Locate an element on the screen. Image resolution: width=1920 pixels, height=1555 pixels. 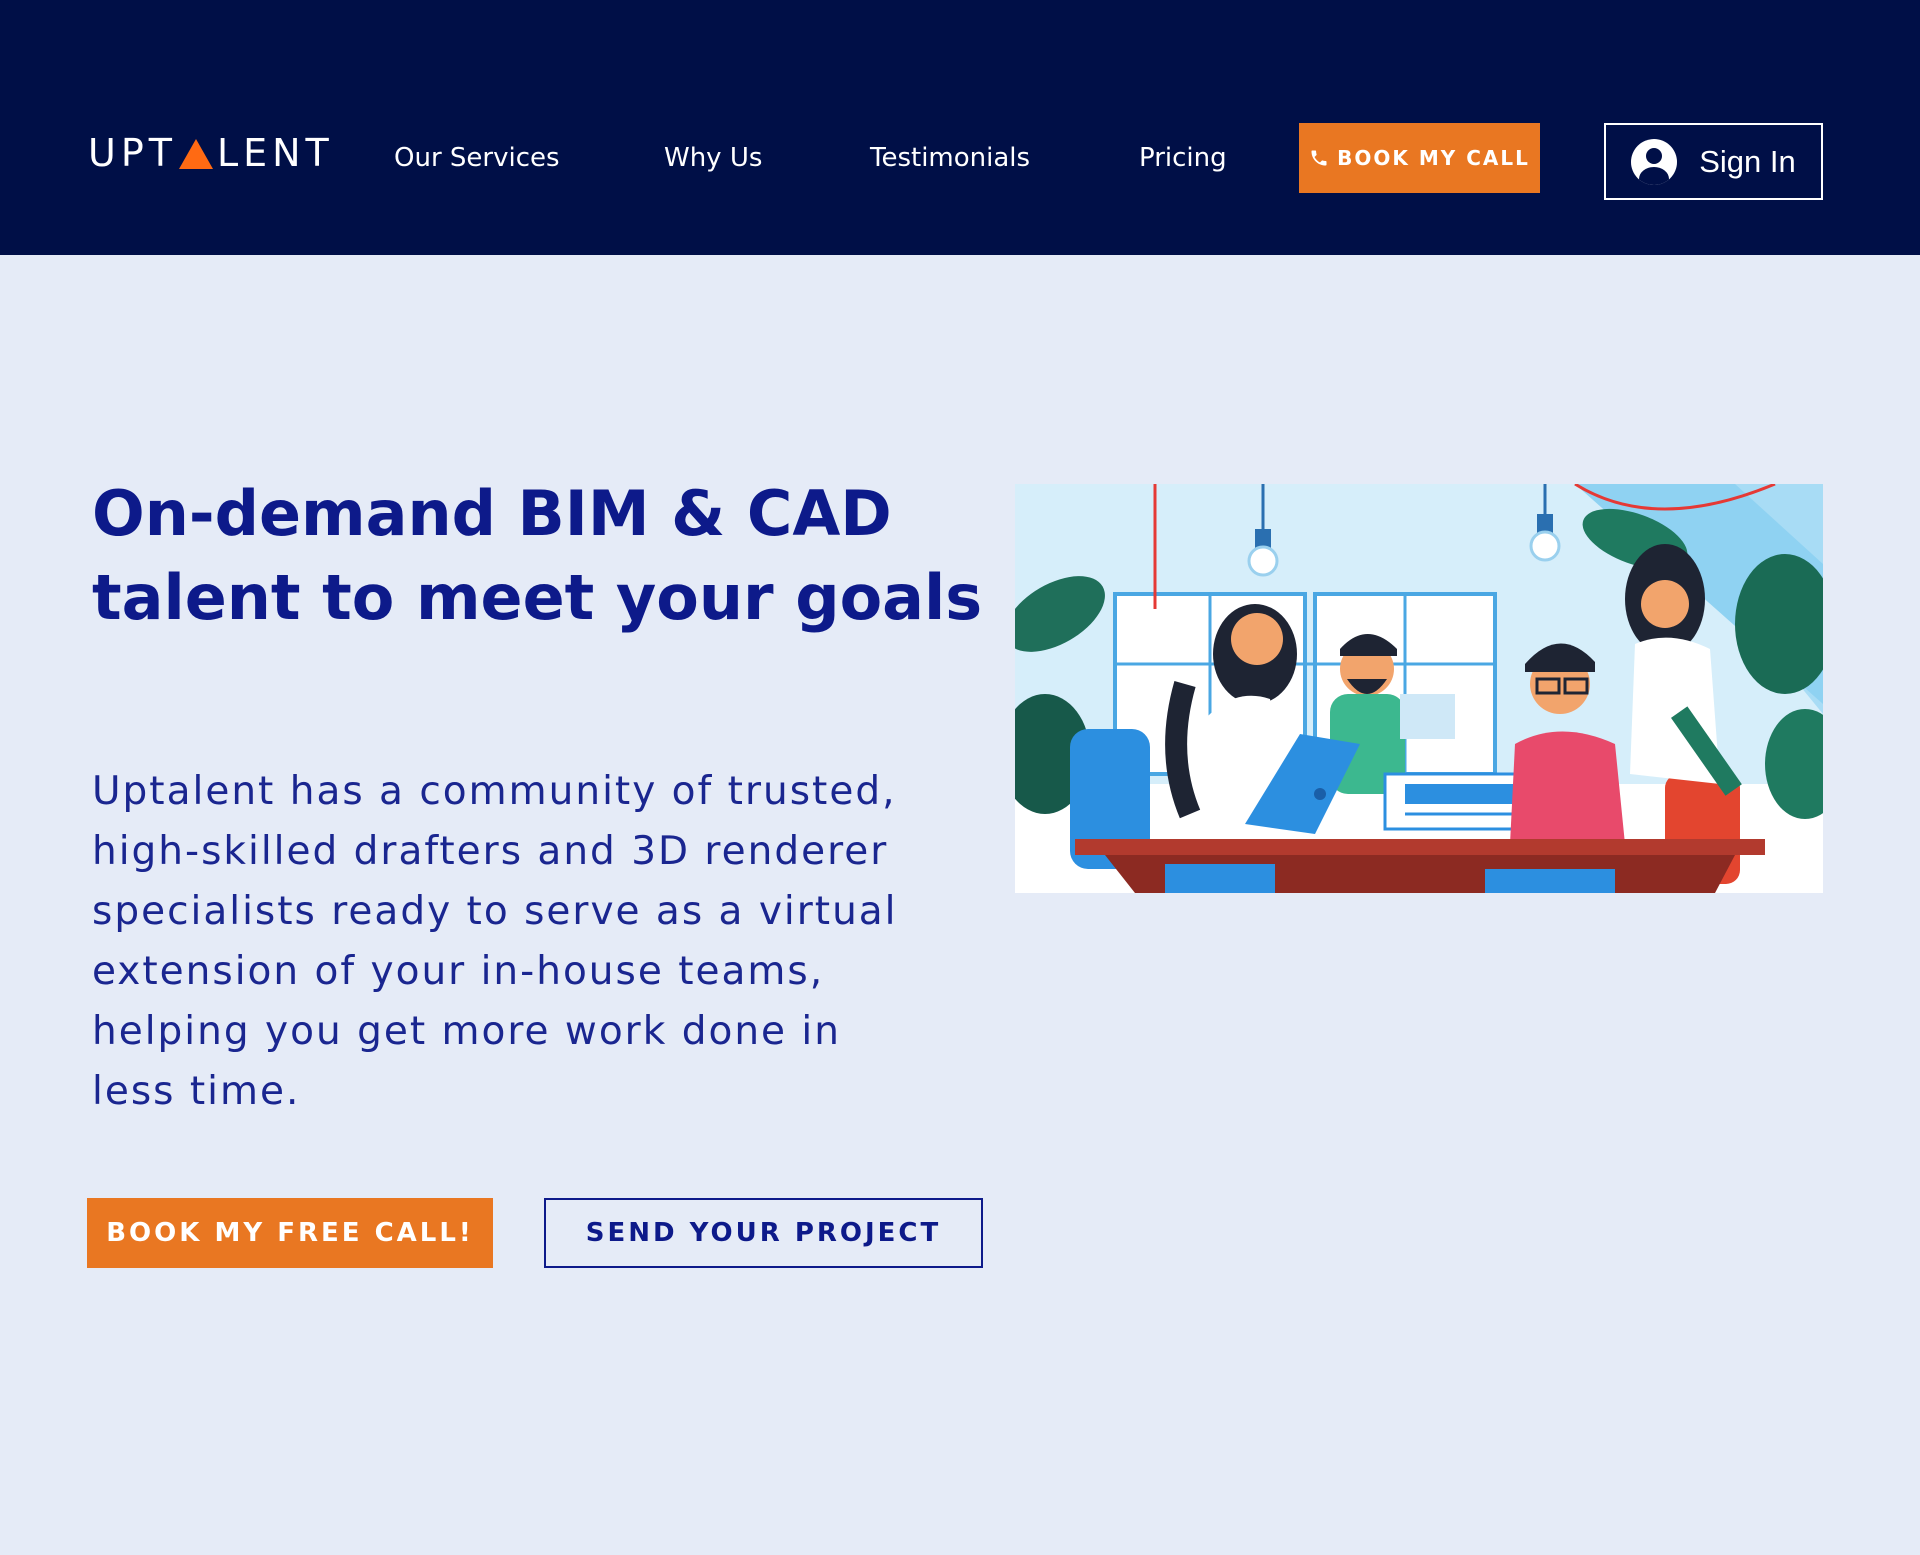
nav-why-us: Why Us is located at coordinates (713, 158).